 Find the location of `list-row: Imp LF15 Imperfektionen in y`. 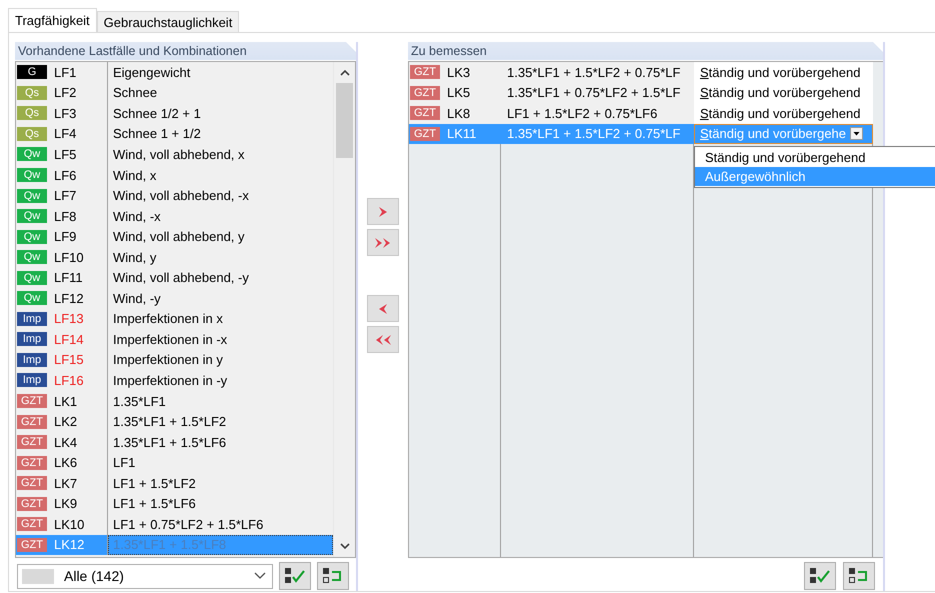

list-row: Imp LF15 Imperfektionen in y is located at coordinates (174, 360).